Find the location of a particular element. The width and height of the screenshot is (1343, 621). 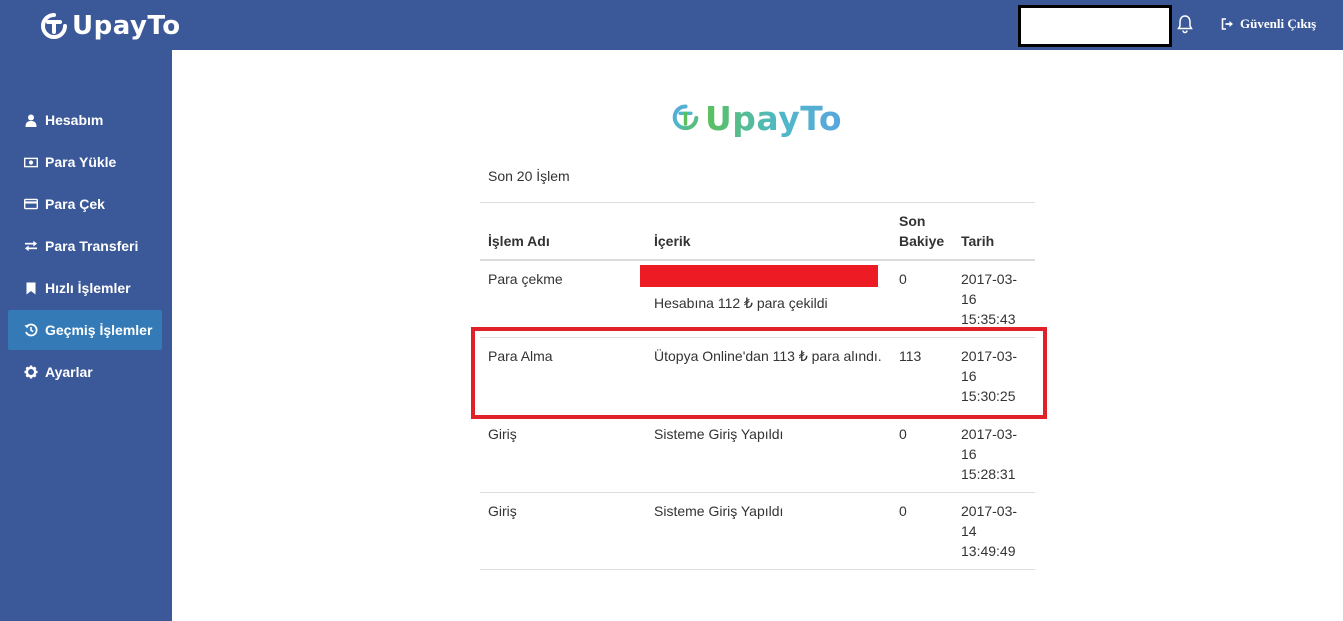

brand-logo: UpayTo is located at coordinates (110, 26).